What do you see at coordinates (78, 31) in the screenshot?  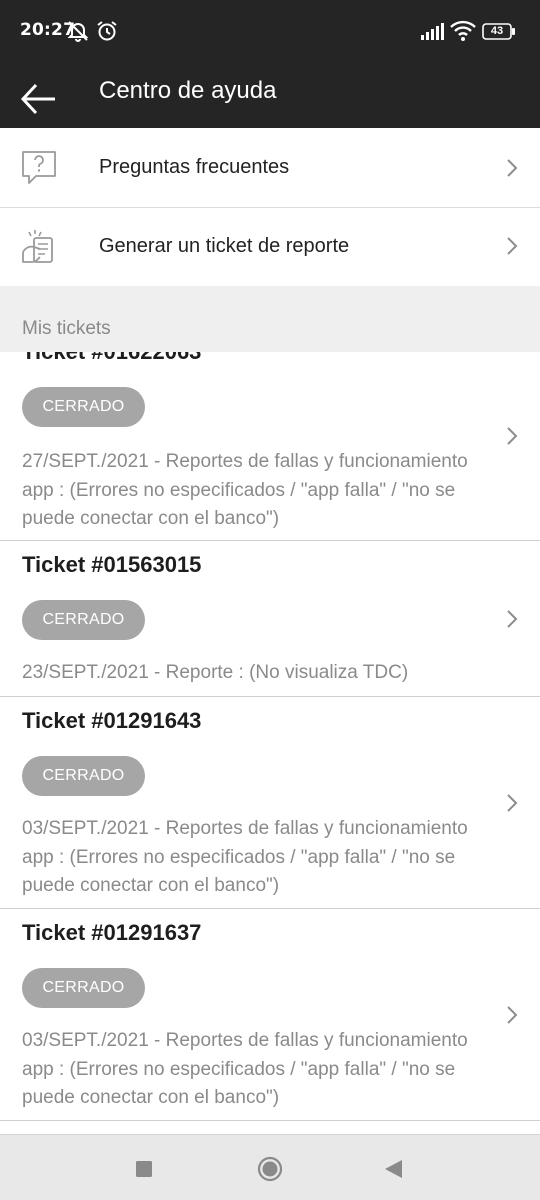 I see `mute-icon` at bounding box center [78, 31].